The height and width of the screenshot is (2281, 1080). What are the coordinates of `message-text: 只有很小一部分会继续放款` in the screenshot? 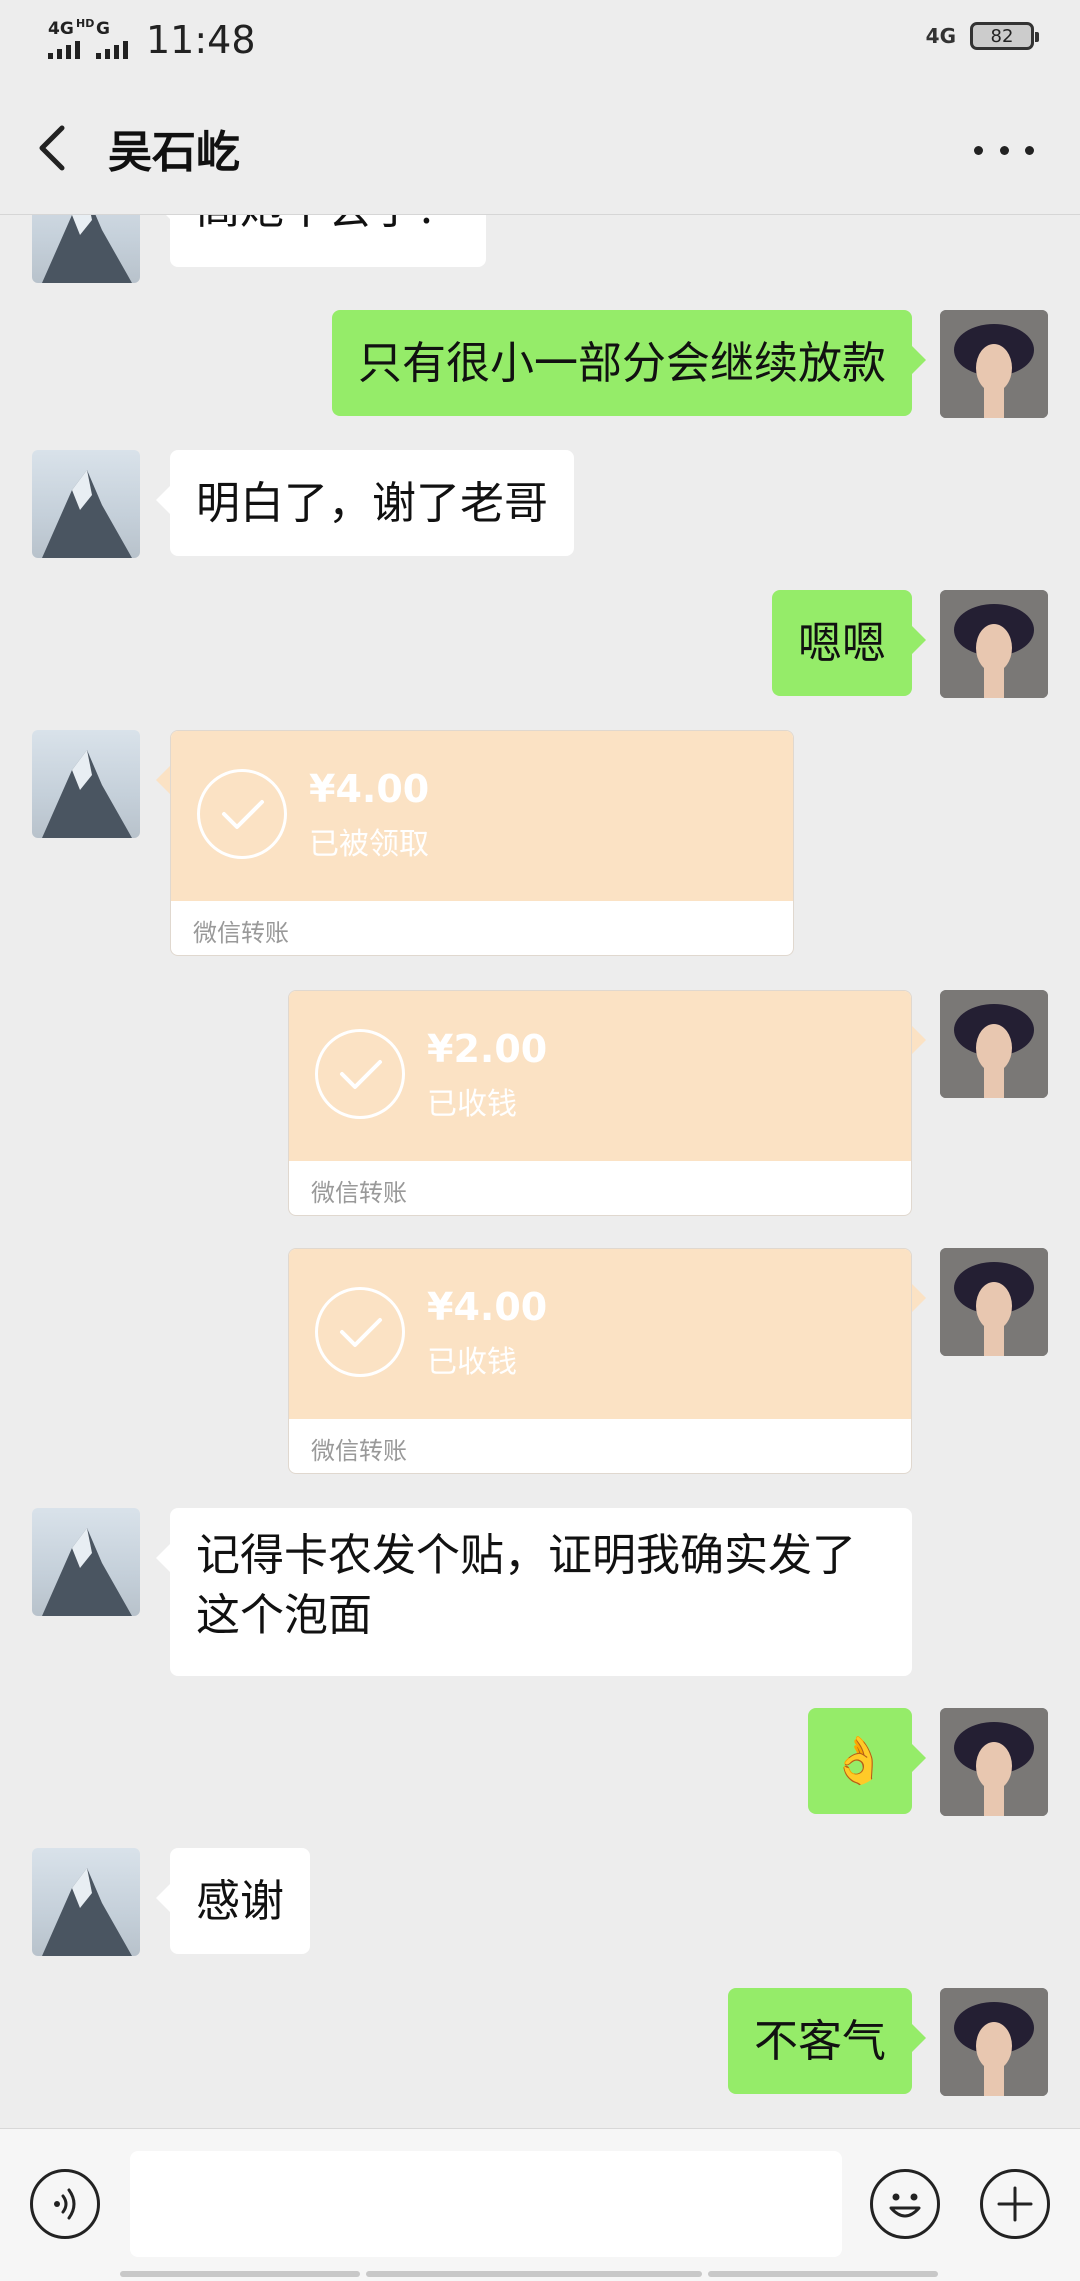 It's located at (622, 363).